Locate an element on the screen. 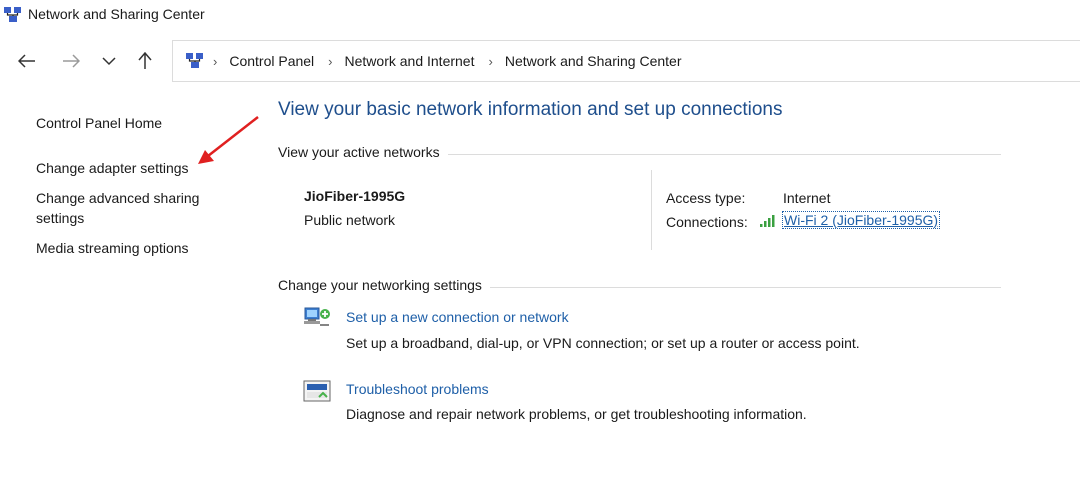  connection-link: Wi-Fi 2 (JioFiber-1995G) is located at coordinates (861, 220).